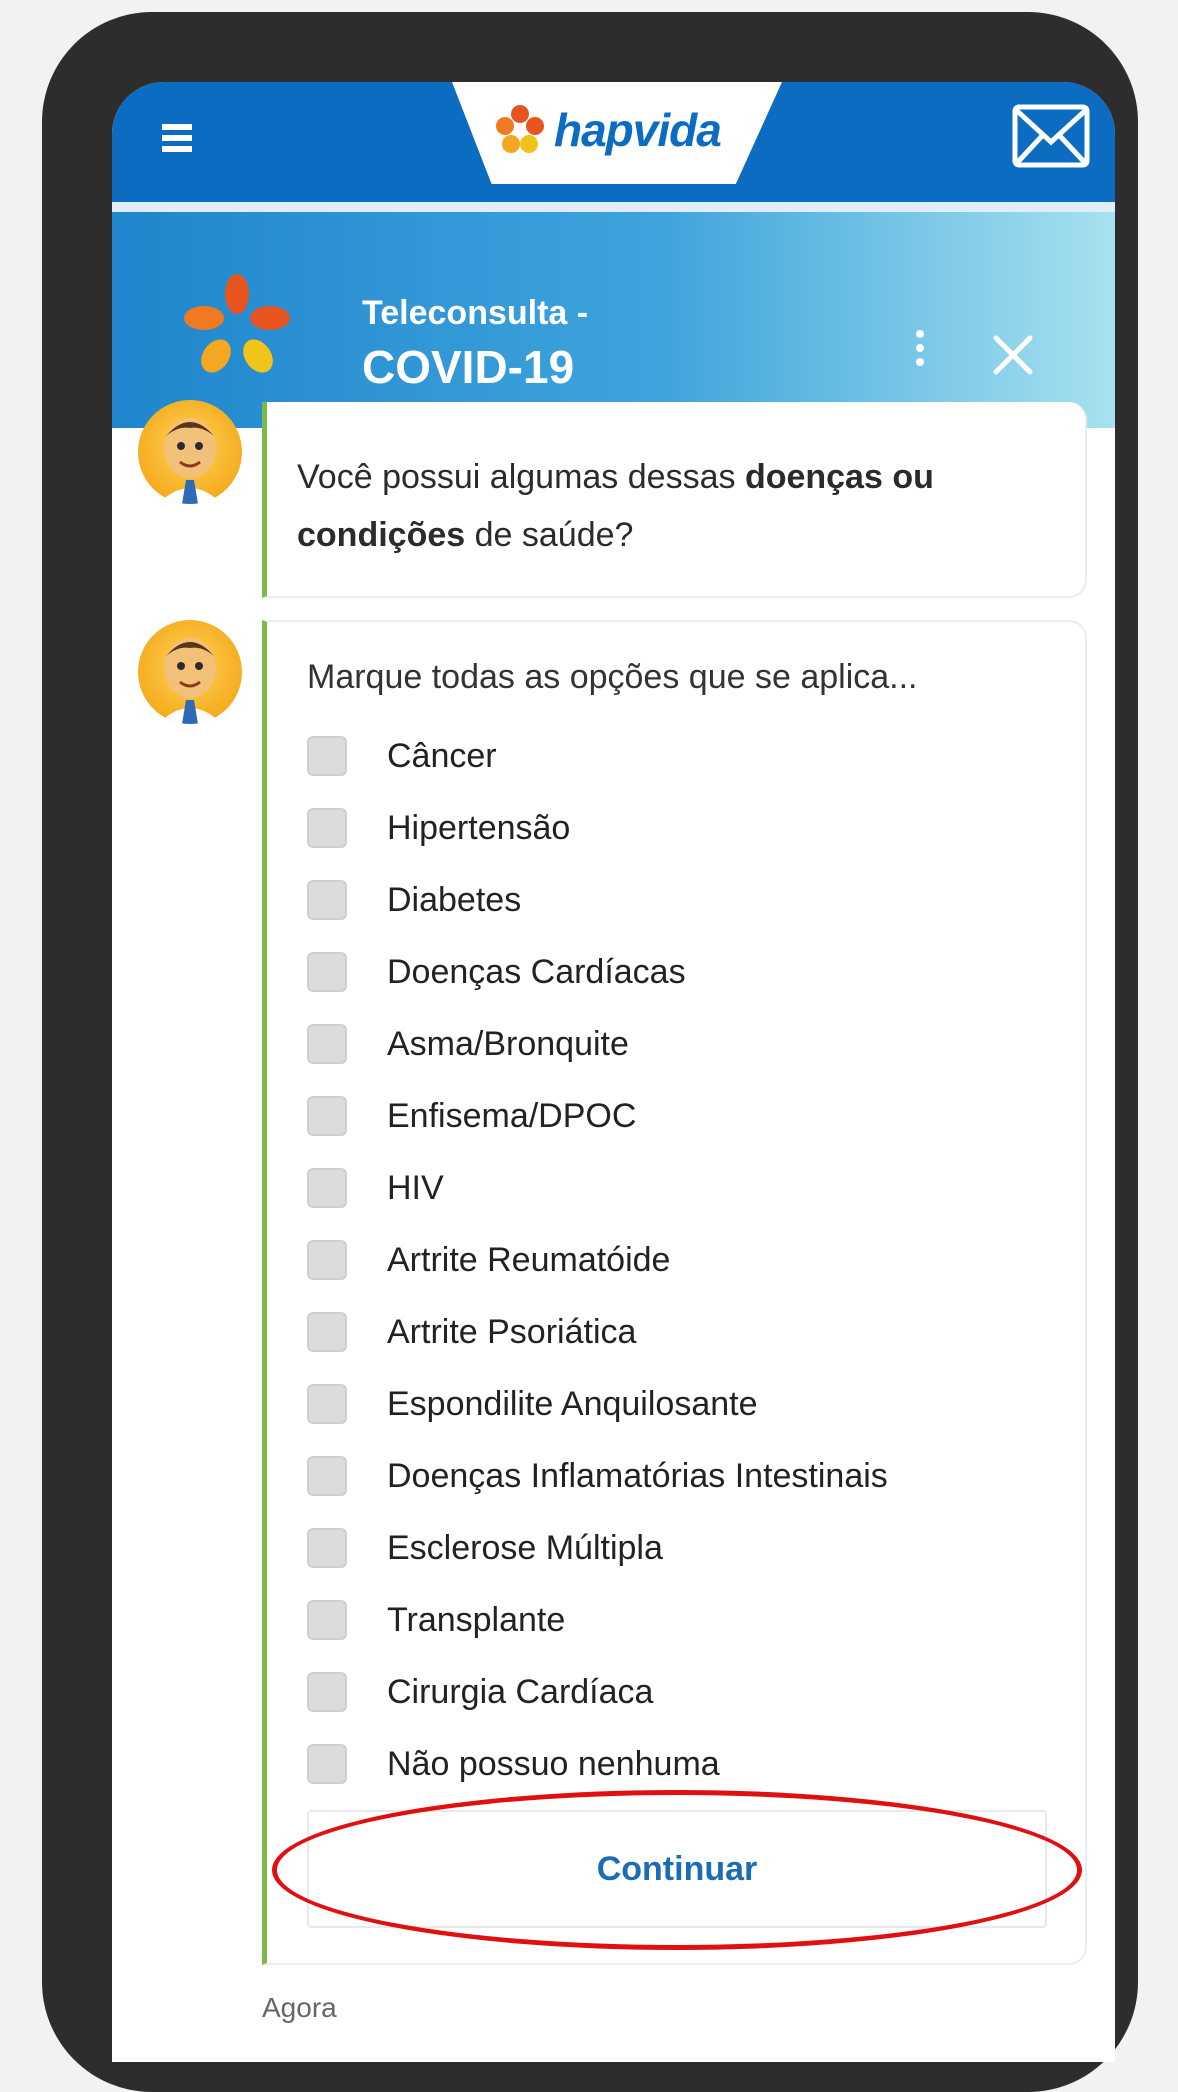  What do you see at coordinates (415, 1187) in the screenshot?
I see `option-label: HIV` at bounding box center [415, 1187].